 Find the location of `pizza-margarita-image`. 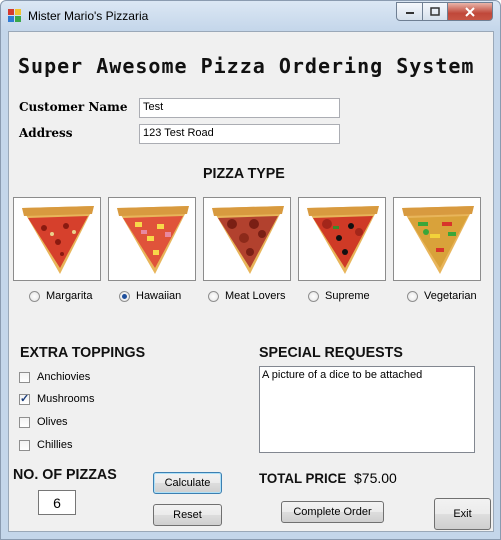

pizza-margarita-image is located at coordinates (57, 239).